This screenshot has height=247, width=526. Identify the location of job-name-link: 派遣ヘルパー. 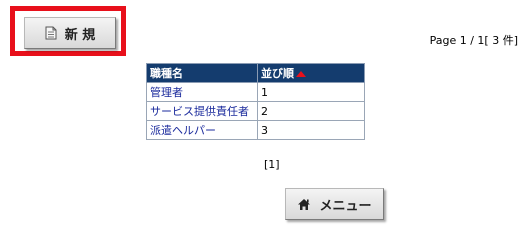
(183, 130).